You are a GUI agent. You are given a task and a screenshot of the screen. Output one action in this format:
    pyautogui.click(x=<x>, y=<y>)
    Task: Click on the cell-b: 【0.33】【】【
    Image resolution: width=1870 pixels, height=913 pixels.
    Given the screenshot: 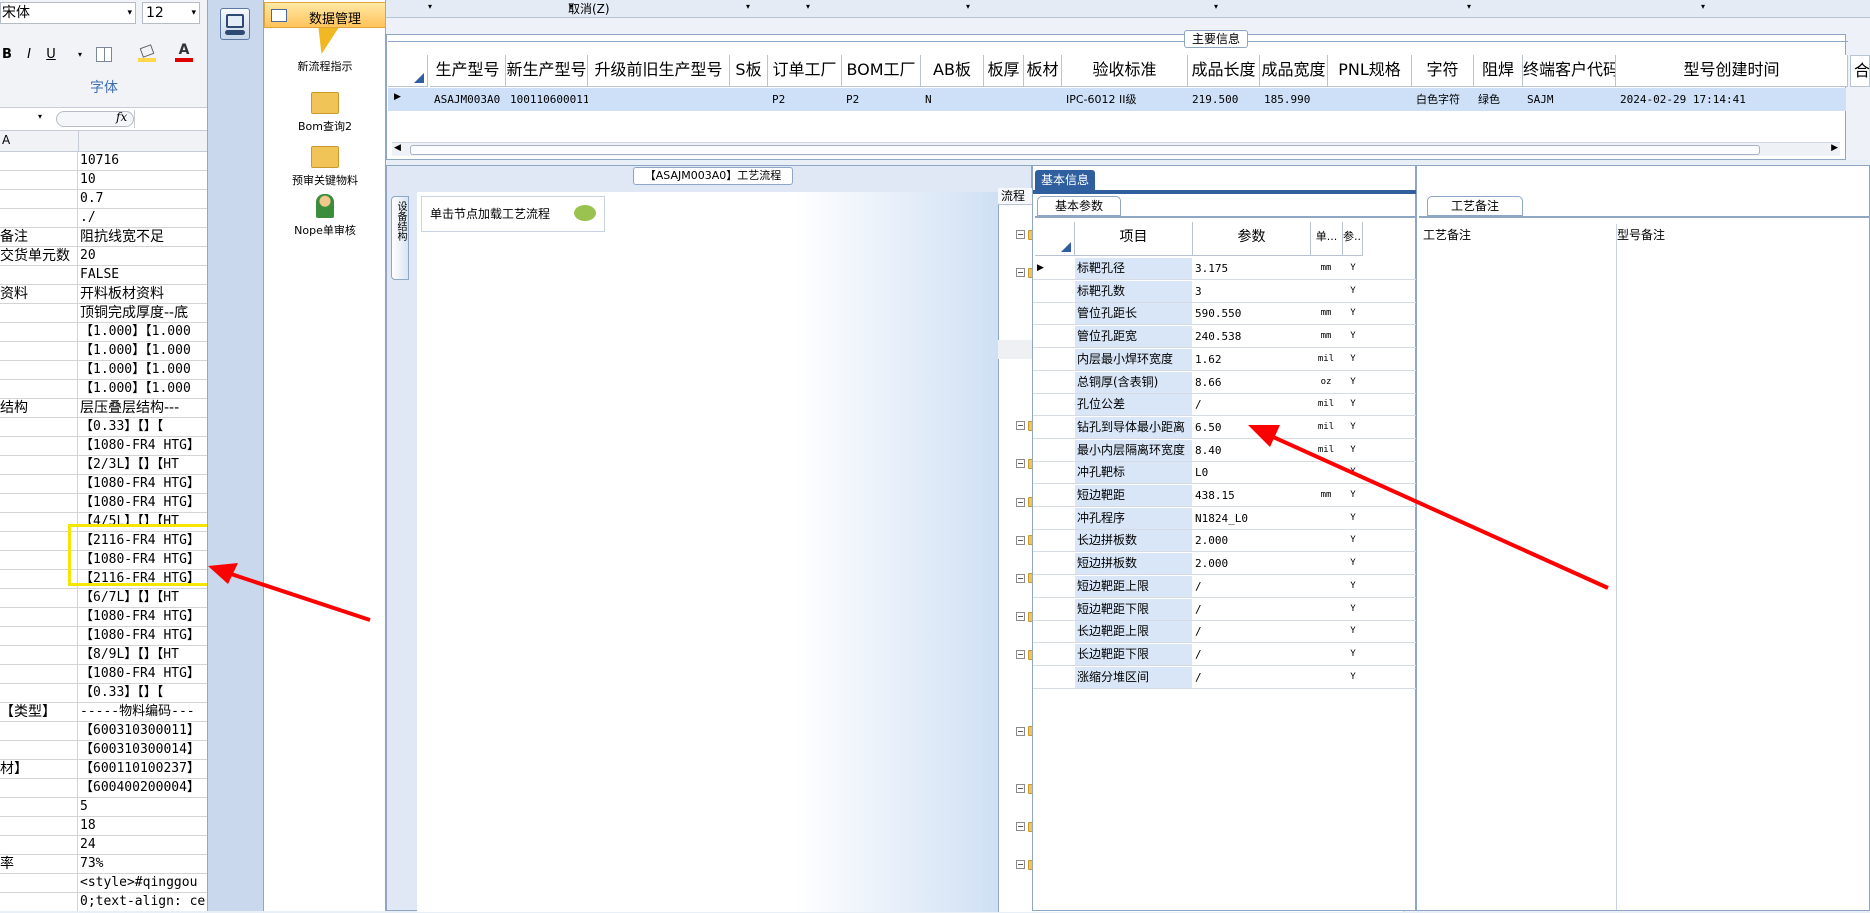 What is the action you would take?
    pyautogui.click(x=143, y=427)
    